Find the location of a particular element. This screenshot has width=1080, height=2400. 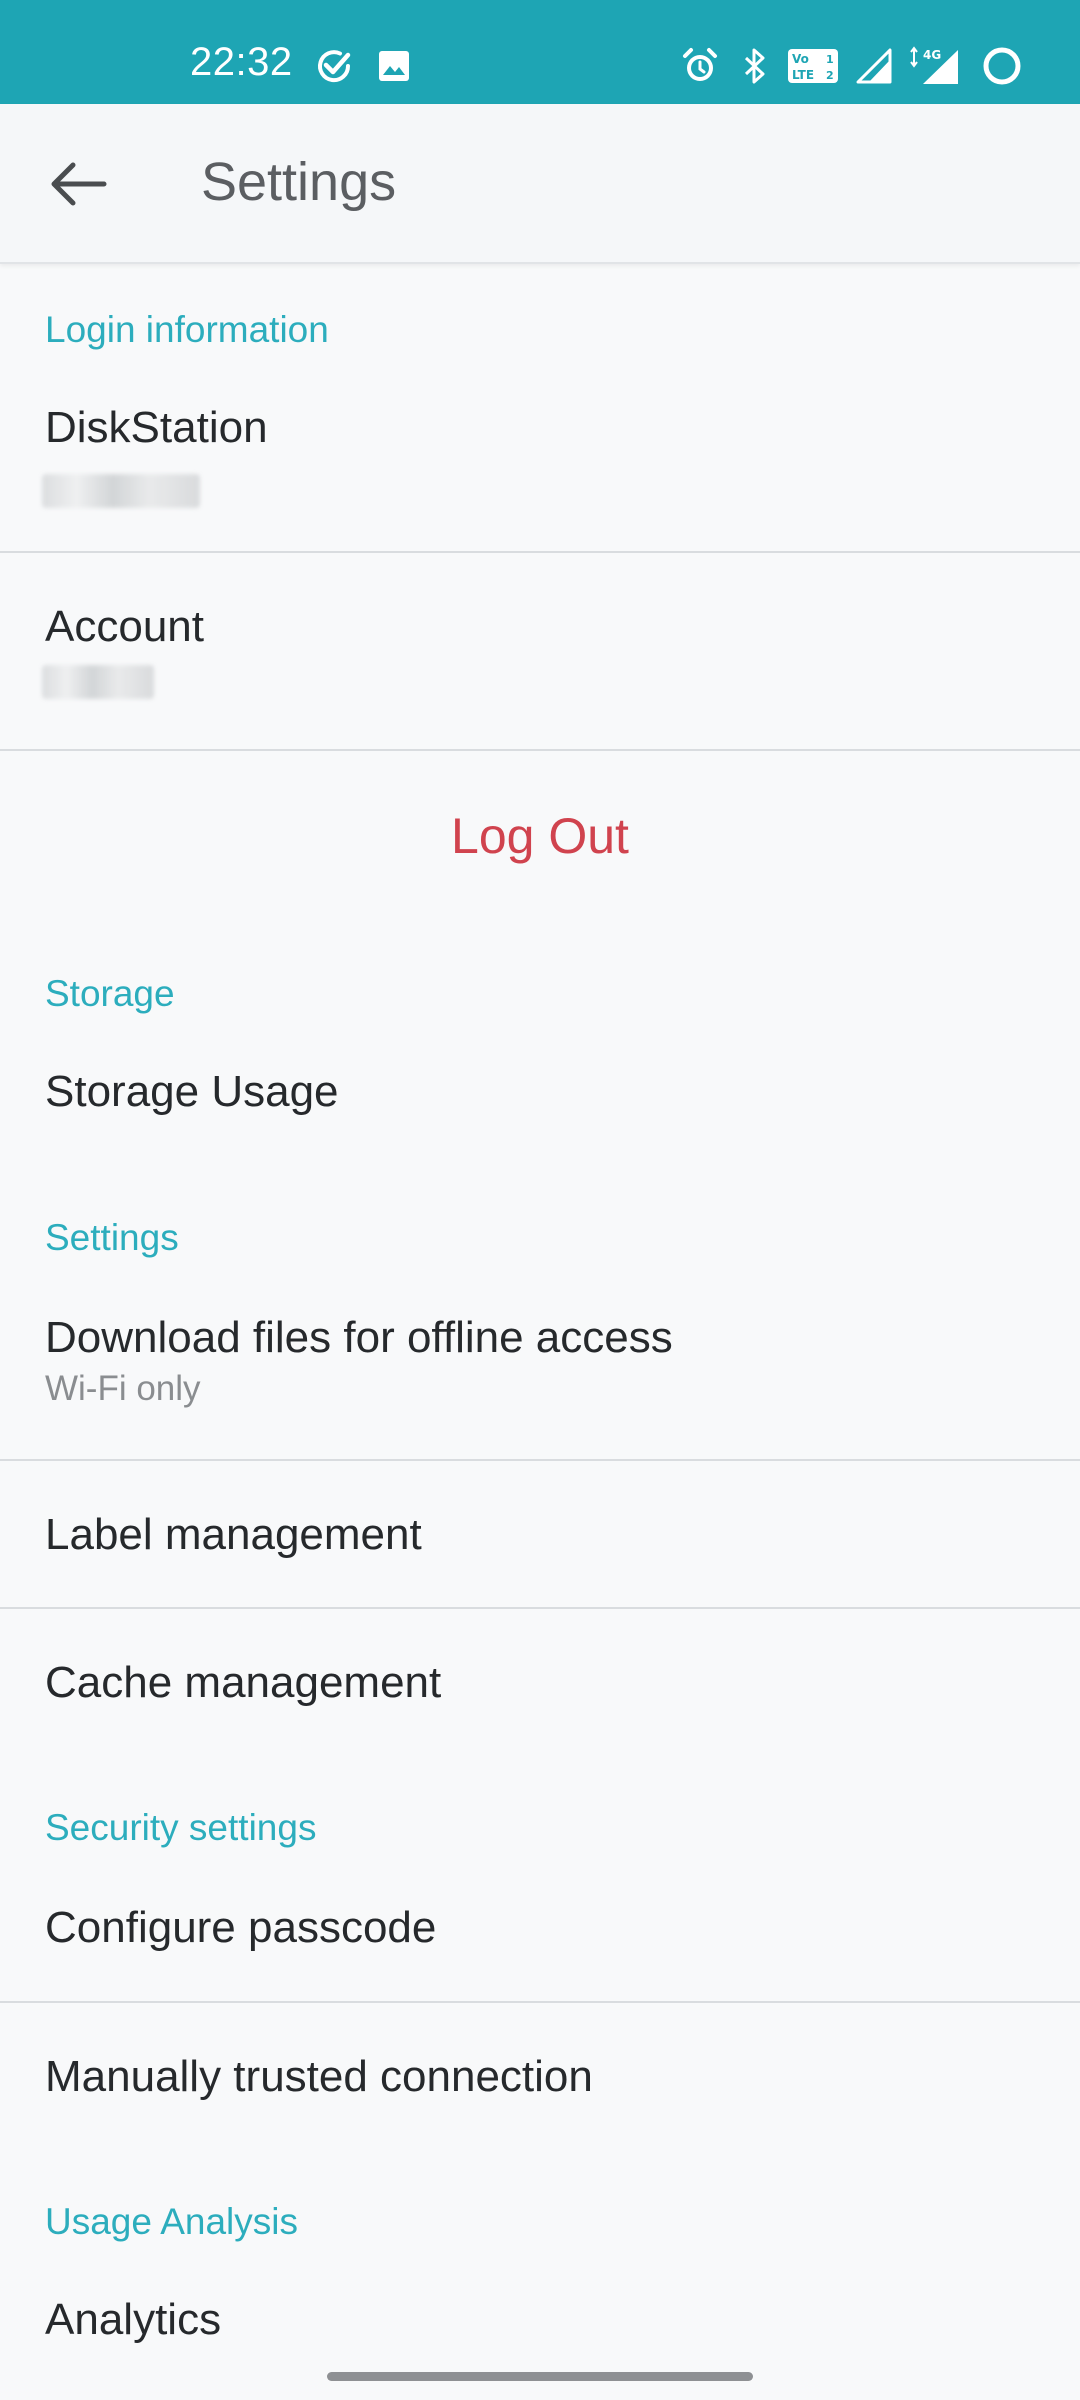

label-management-title: Label management is located at coordinates (233, 1534).